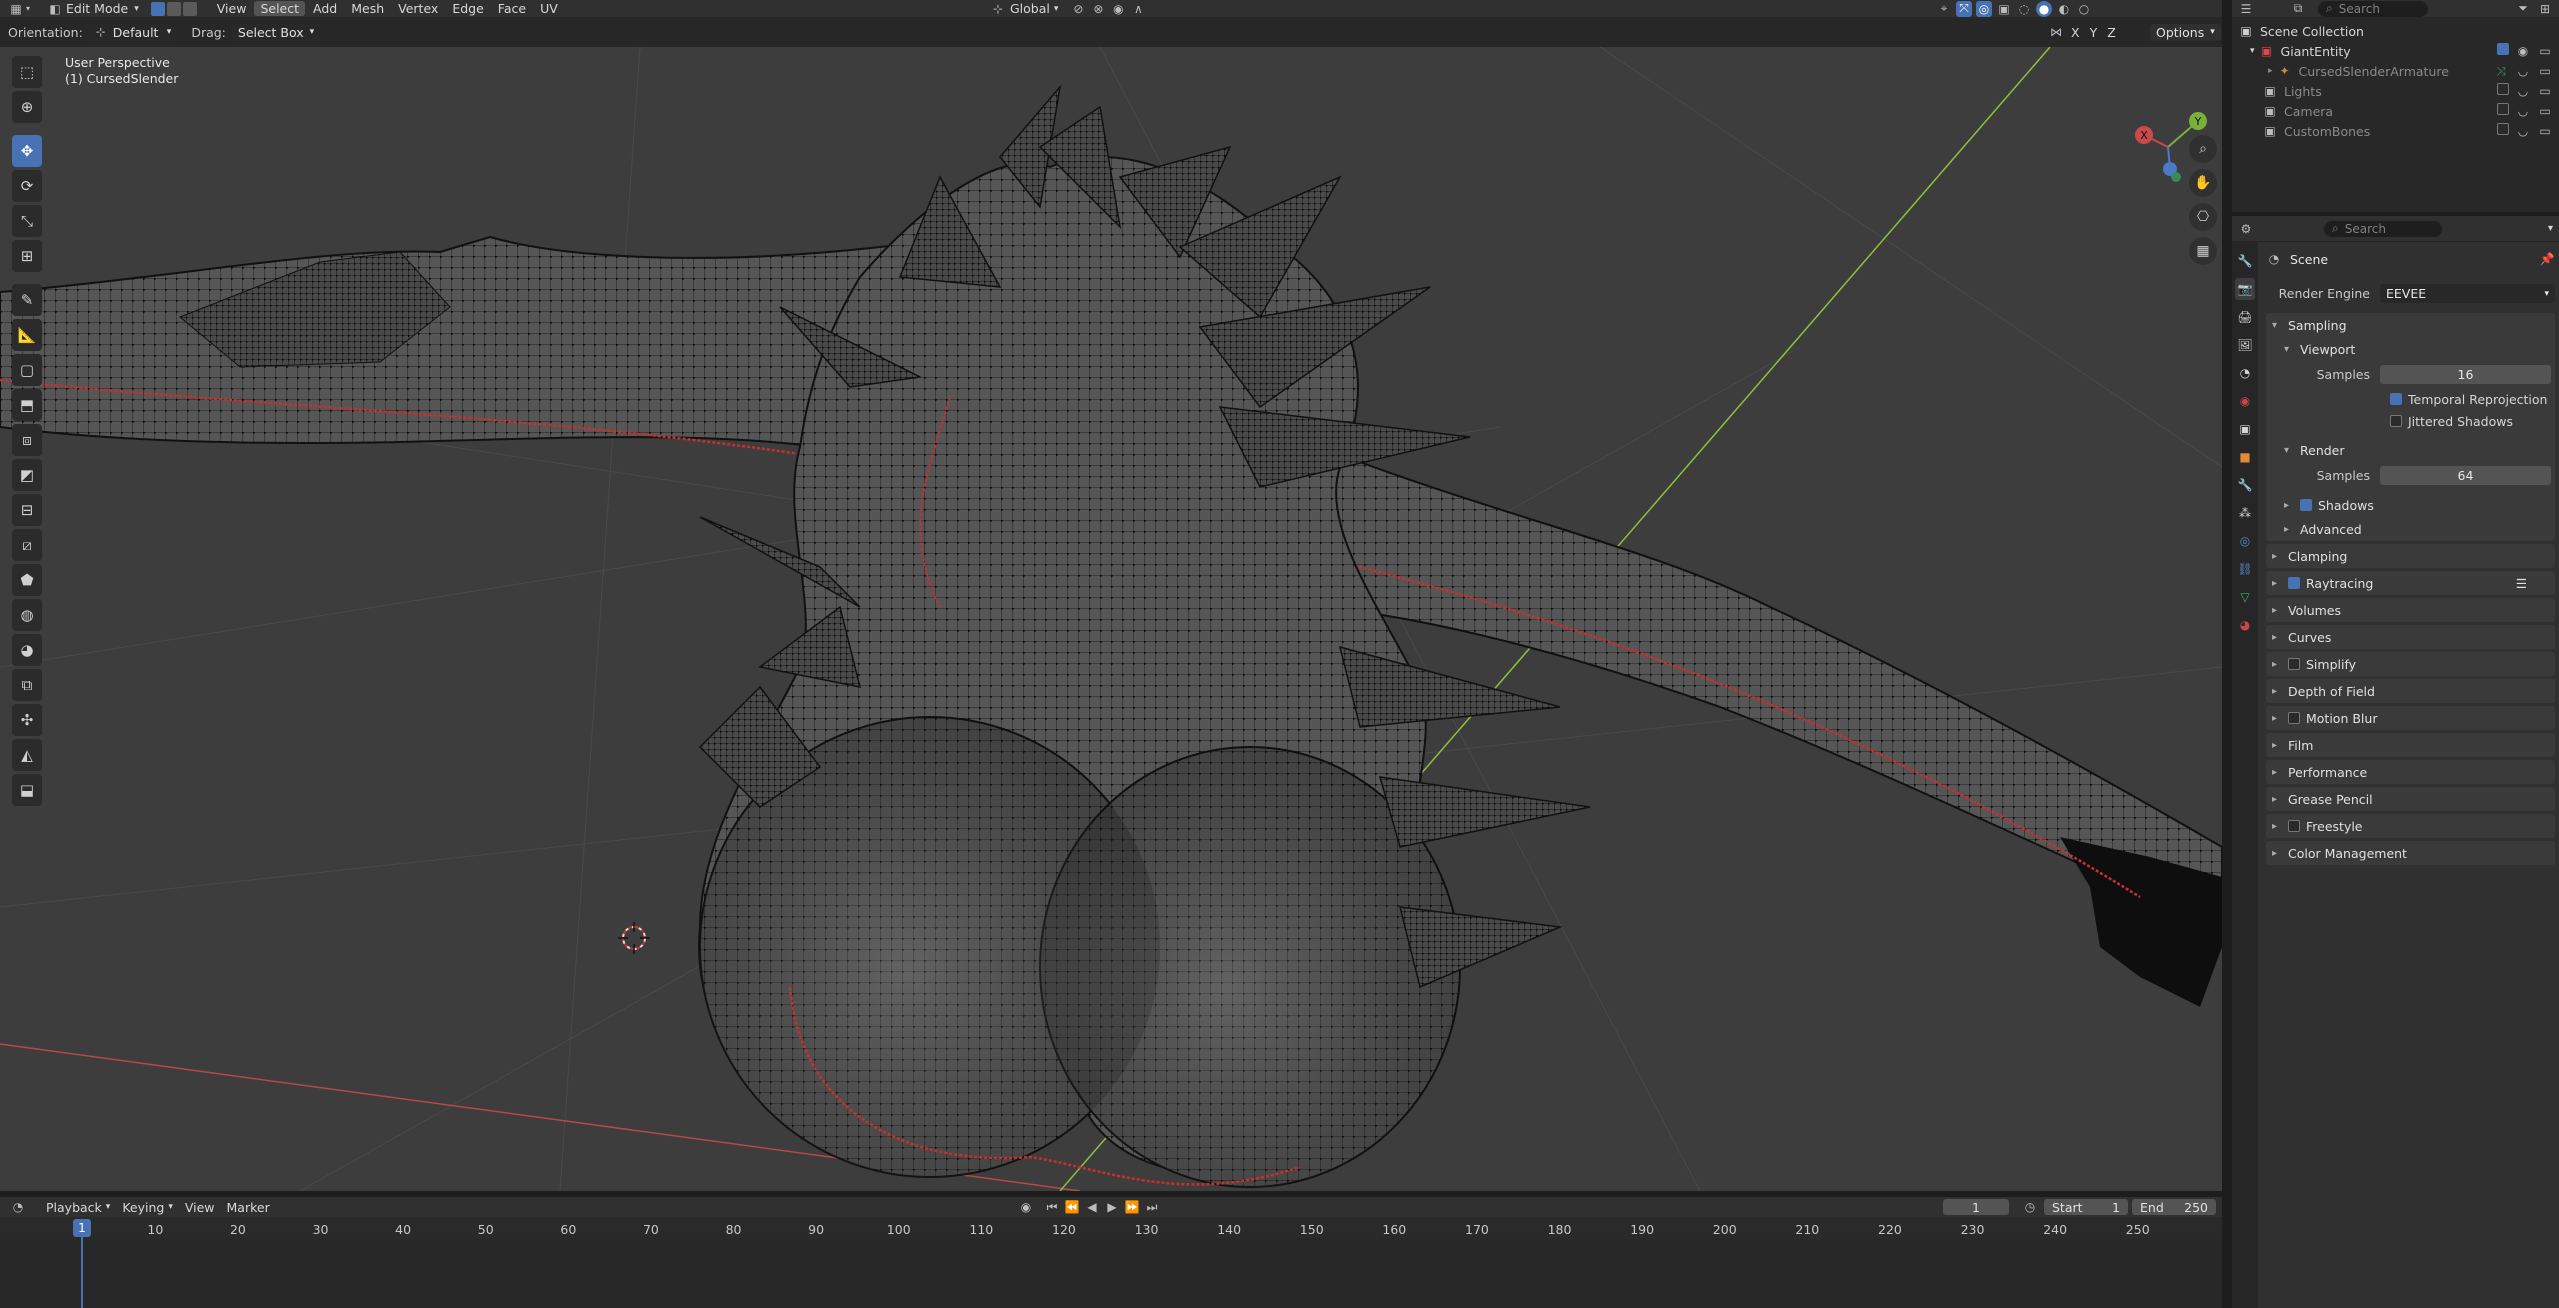 This screenshot has height=1308, width=2559. I want to click on knife-icon: ⧄, so click(27, 545).